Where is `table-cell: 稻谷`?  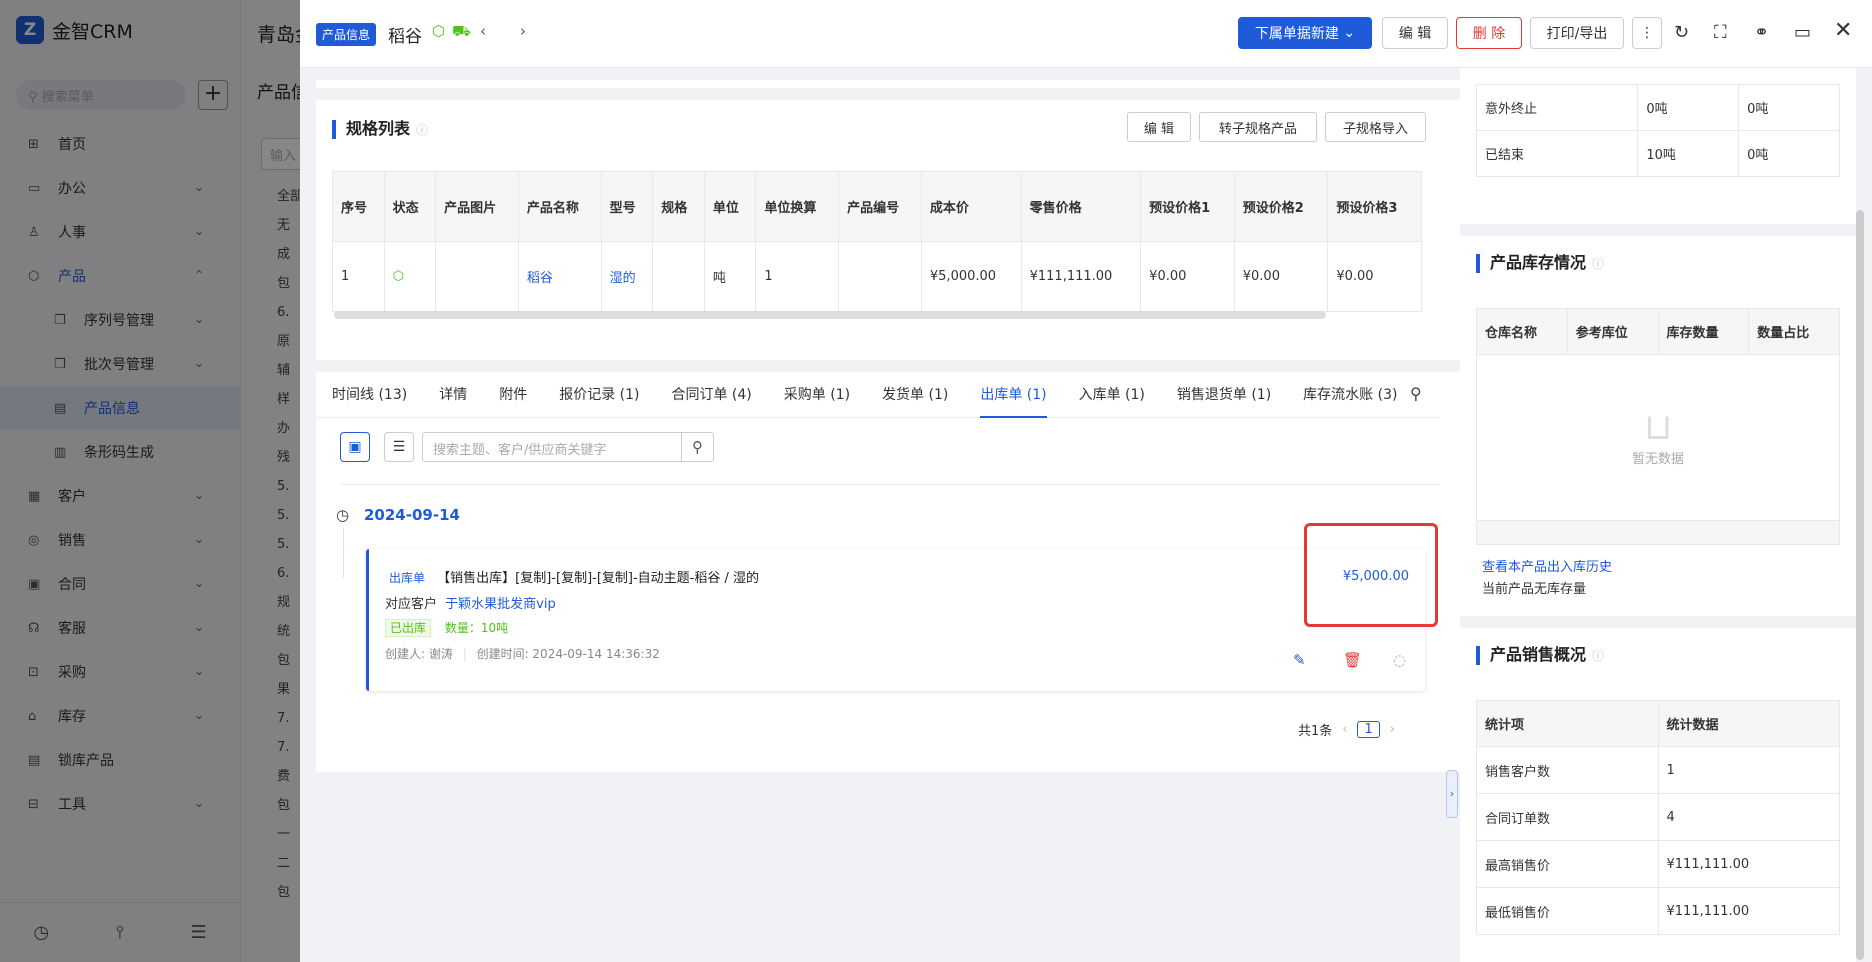
table-cell: 稻谷 is located at coordinates (560, 276).